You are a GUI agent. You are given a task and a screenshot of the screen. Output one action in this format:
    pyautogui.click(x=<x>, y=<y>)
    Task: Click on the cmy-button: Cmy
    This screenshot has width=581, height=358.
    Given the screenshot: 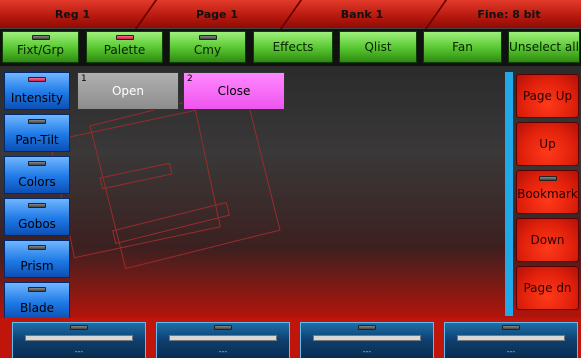 What is the action you would take?
    pyautogui.click(x=207, y=47)
    